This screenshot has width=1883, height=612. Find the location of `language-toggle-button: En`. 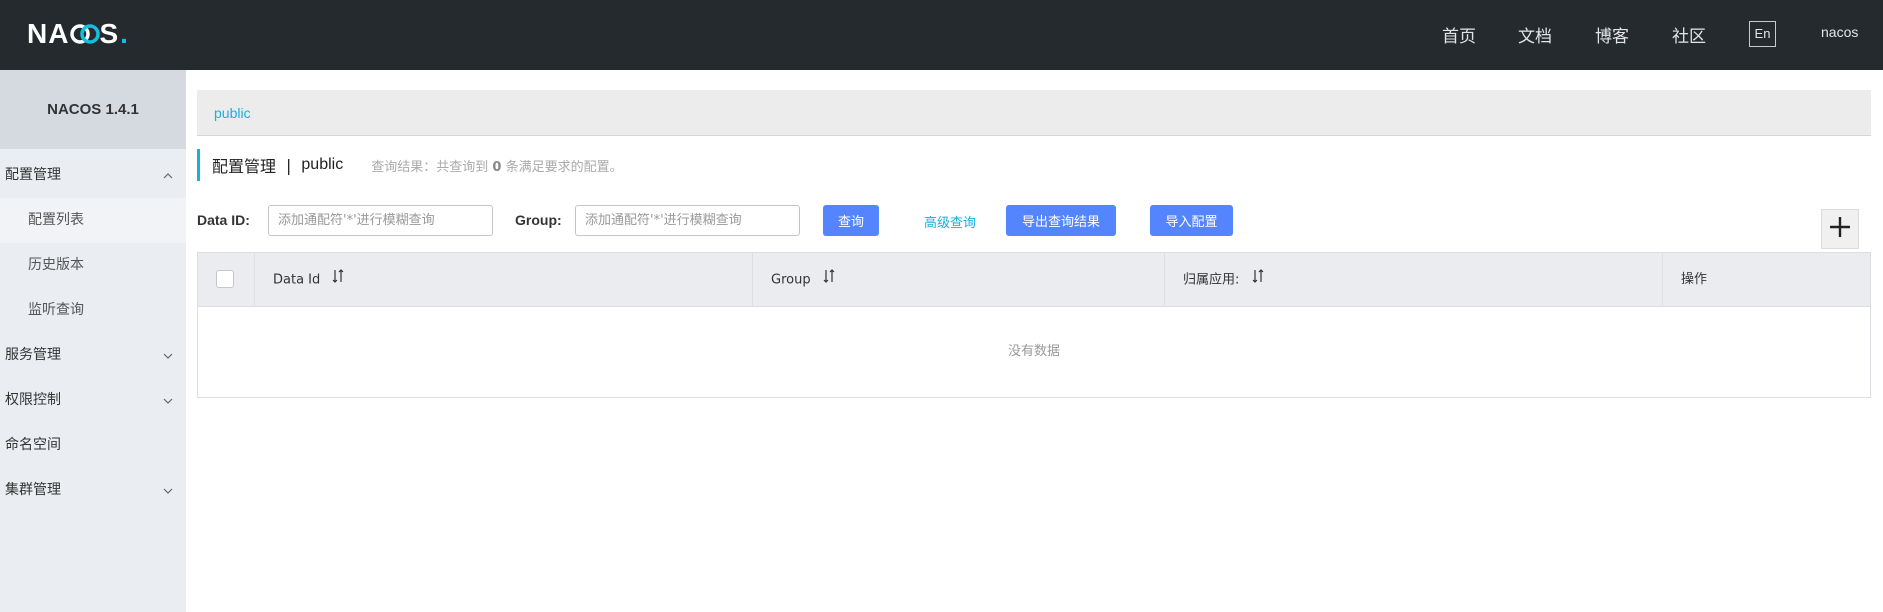

language-toggle-button: En is located at coordinates (1762, 34).